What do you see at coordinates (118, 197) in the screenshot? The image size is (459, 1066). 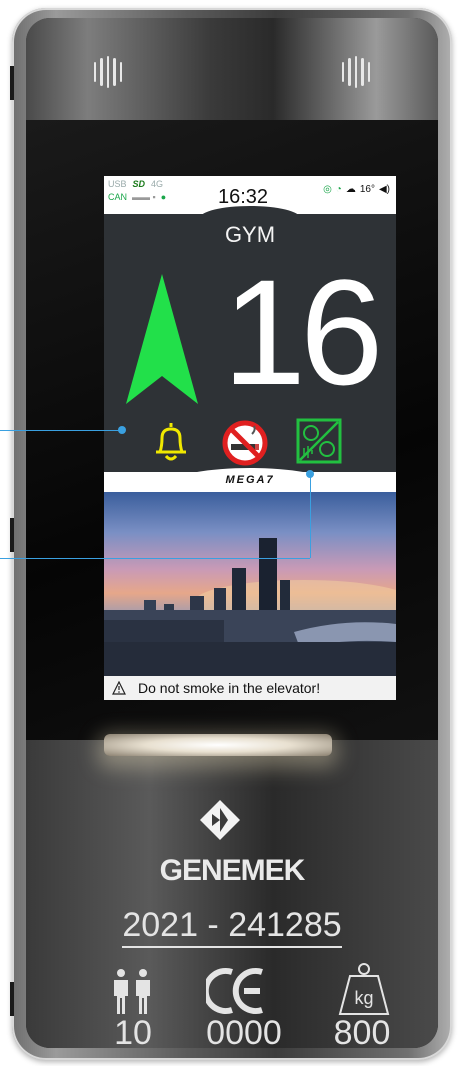 I see `can-label: CAN` at bounding box center [118, 197].